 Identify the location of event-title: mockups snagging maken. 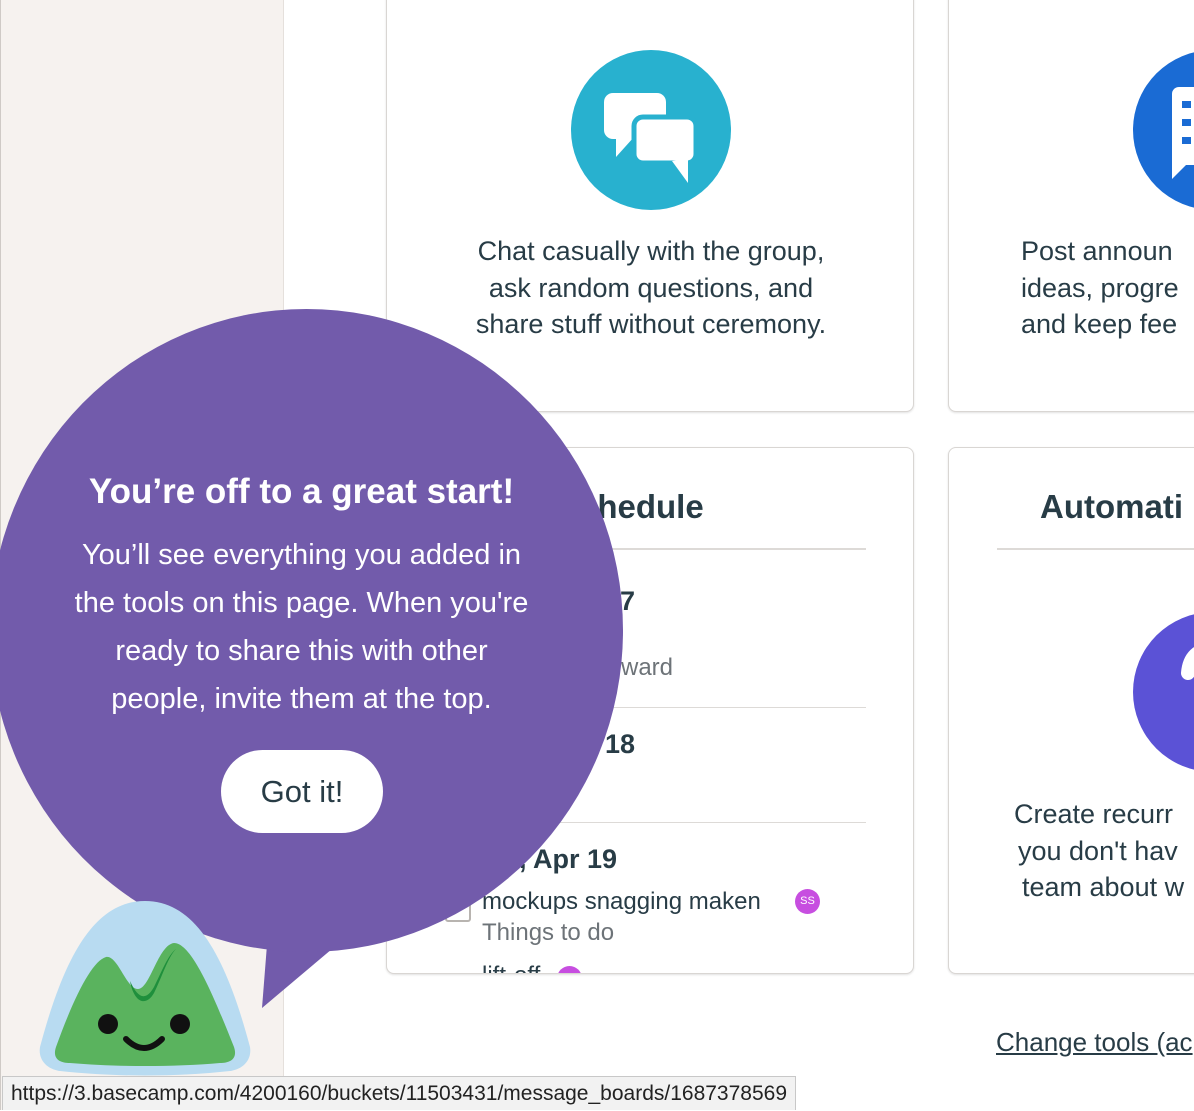
(621, 902).